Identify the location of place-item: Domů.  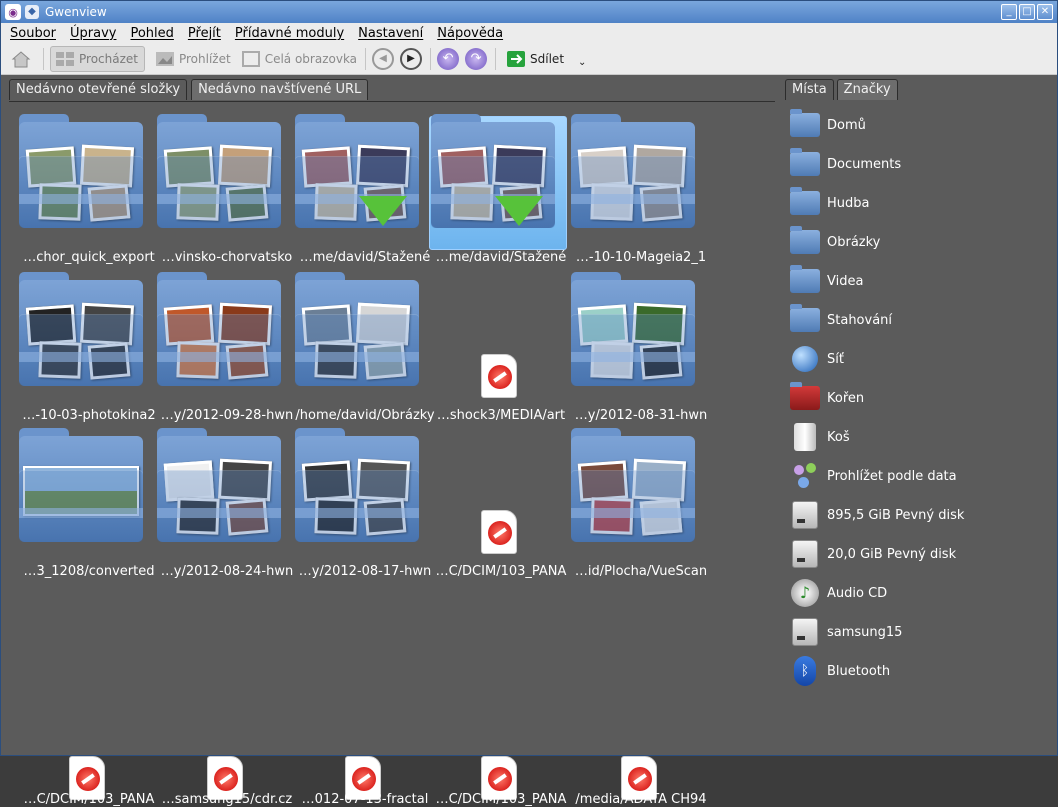
(920, 125).